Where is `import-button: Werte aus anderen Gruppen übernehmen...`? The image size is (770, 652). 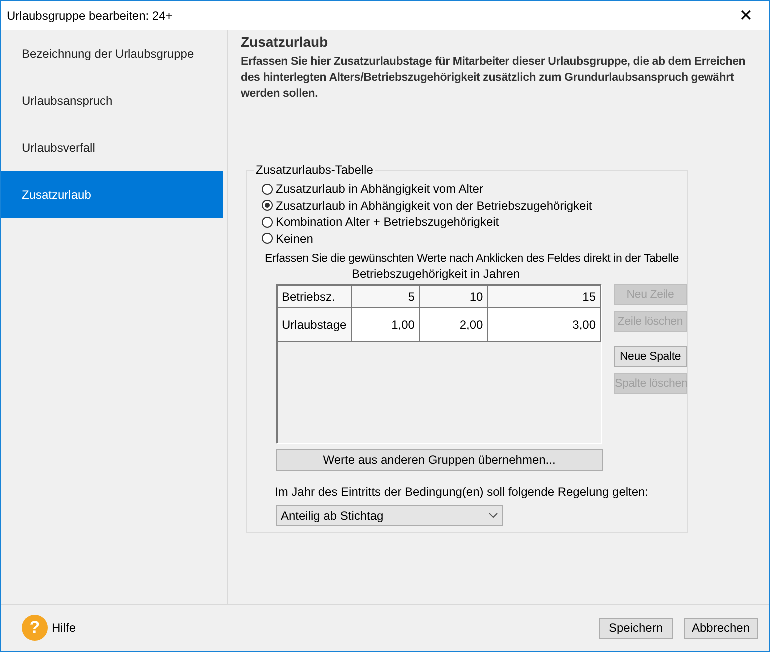
import-button: Werte aus anderen Gruppen übernehmen... is located at coordinates (439, 460).